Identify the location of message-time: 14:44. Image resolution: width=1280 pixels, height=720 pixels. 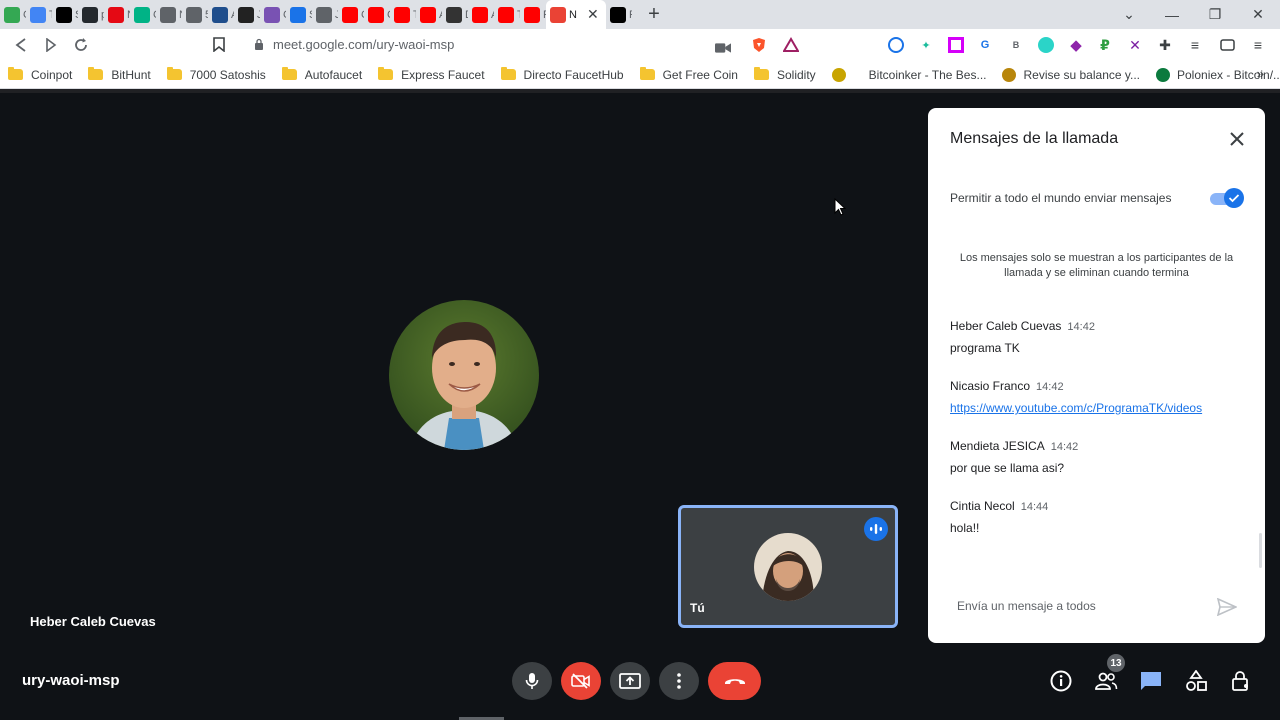
(1034, 507).